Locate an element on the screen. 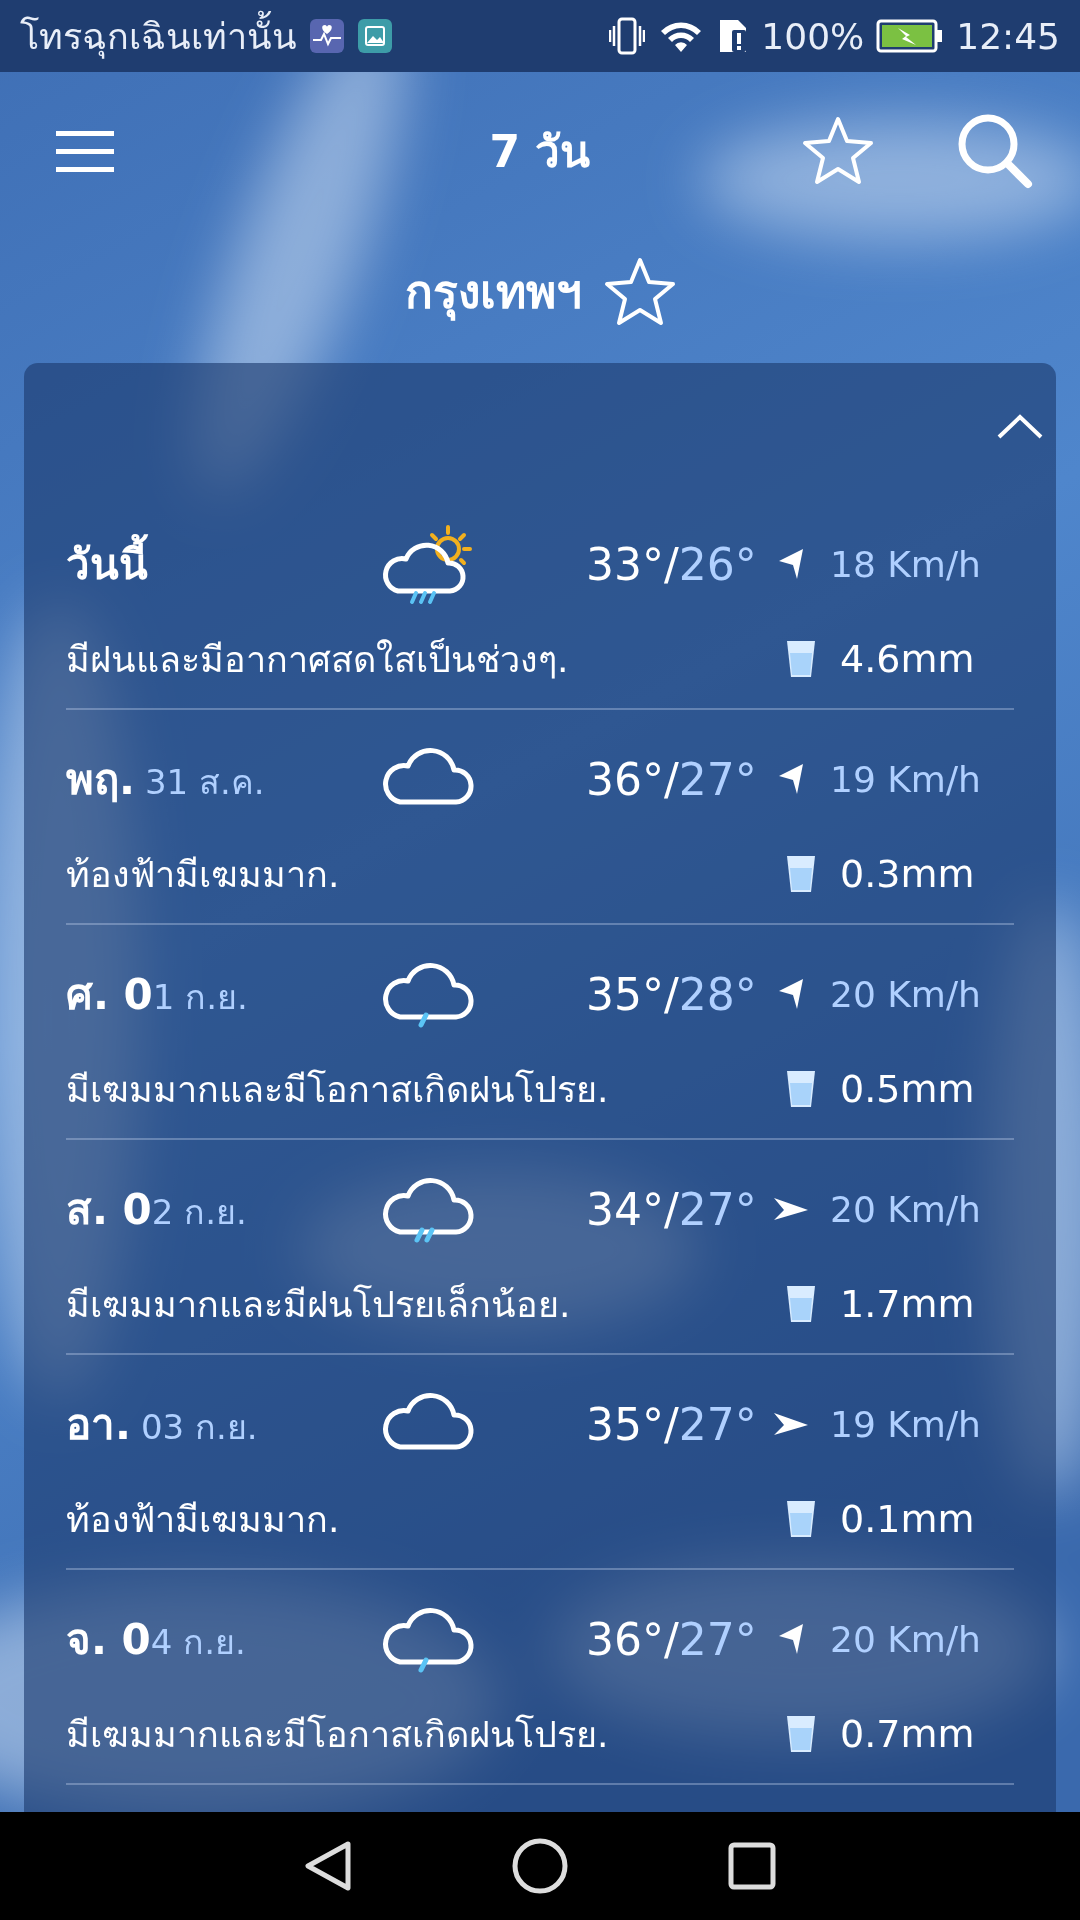  favorite-city-button is located at coordinates (639, 291).